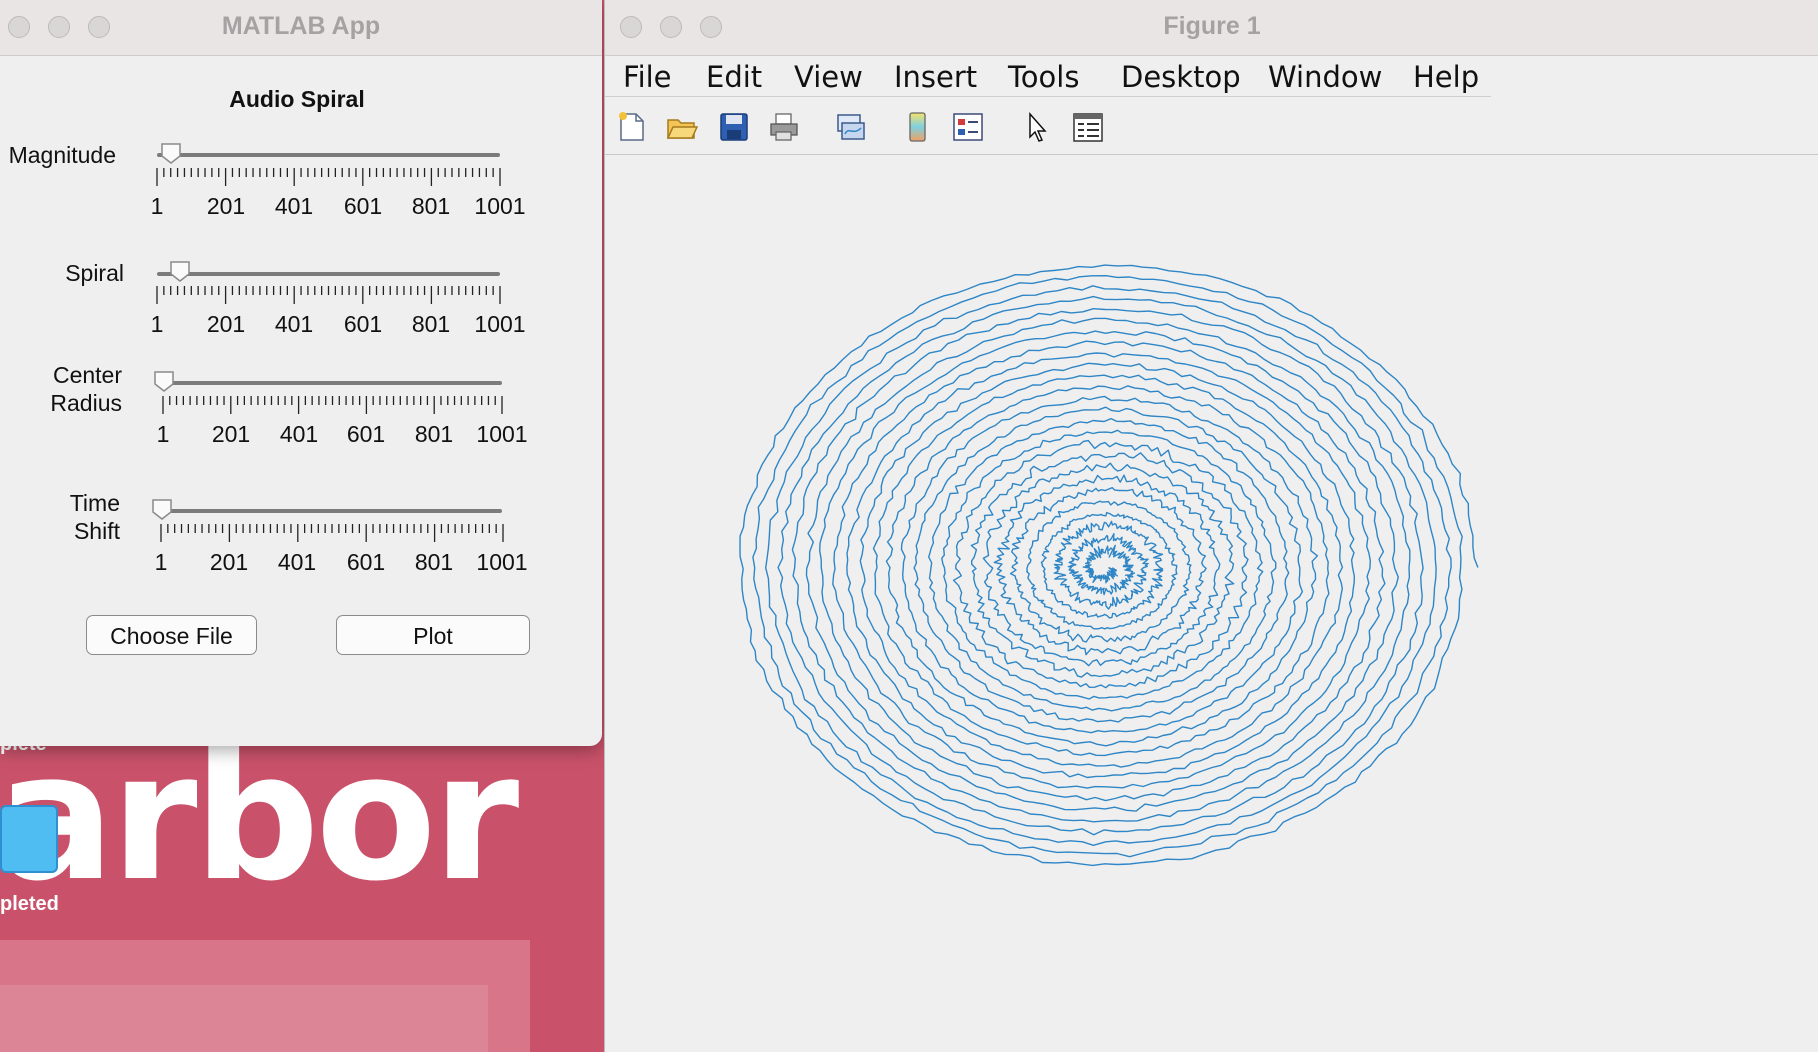 The height and width of the screenshot is (1052, 1818). I want to click on figure-toolbar, so click(1211, 126).